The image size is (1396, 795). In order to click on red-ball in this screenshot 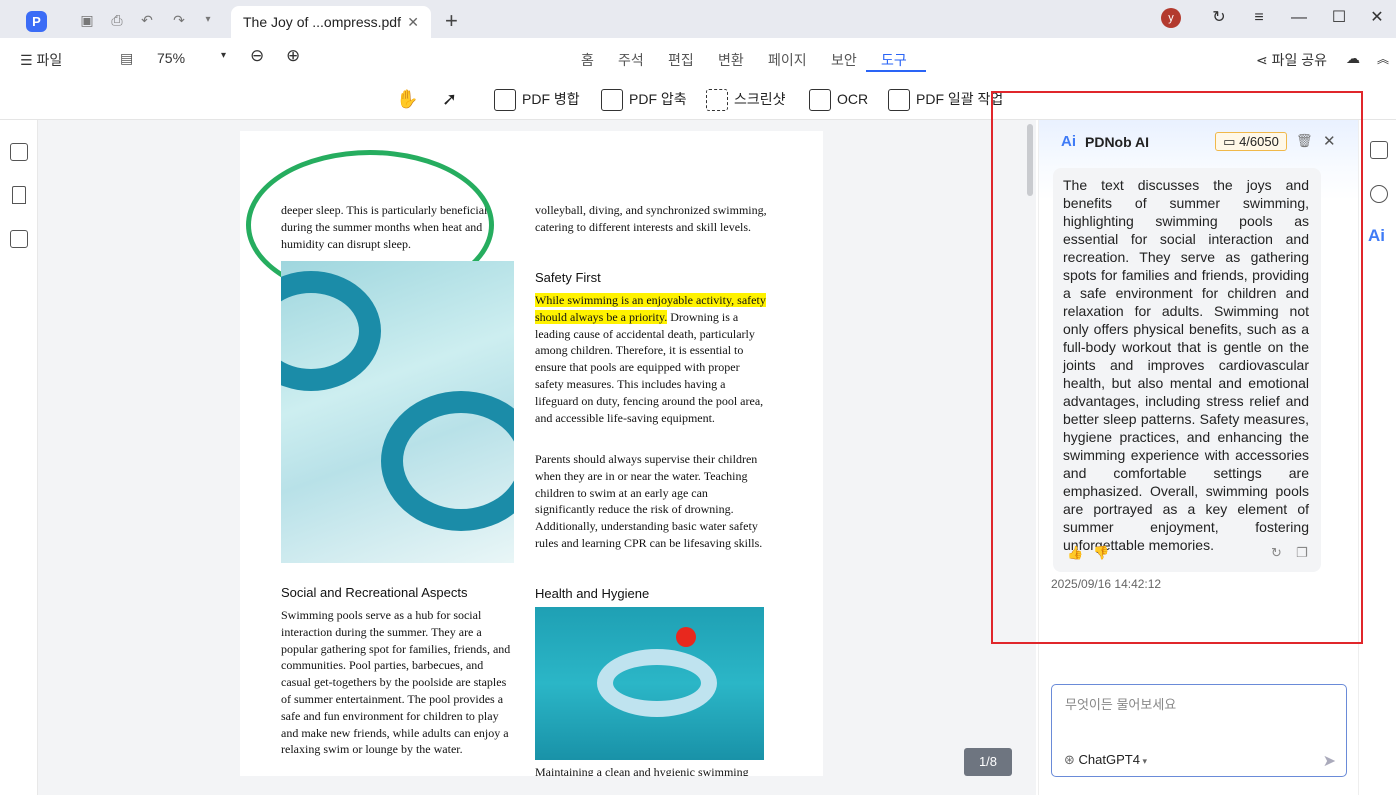, I will do `click(686, 637)`.